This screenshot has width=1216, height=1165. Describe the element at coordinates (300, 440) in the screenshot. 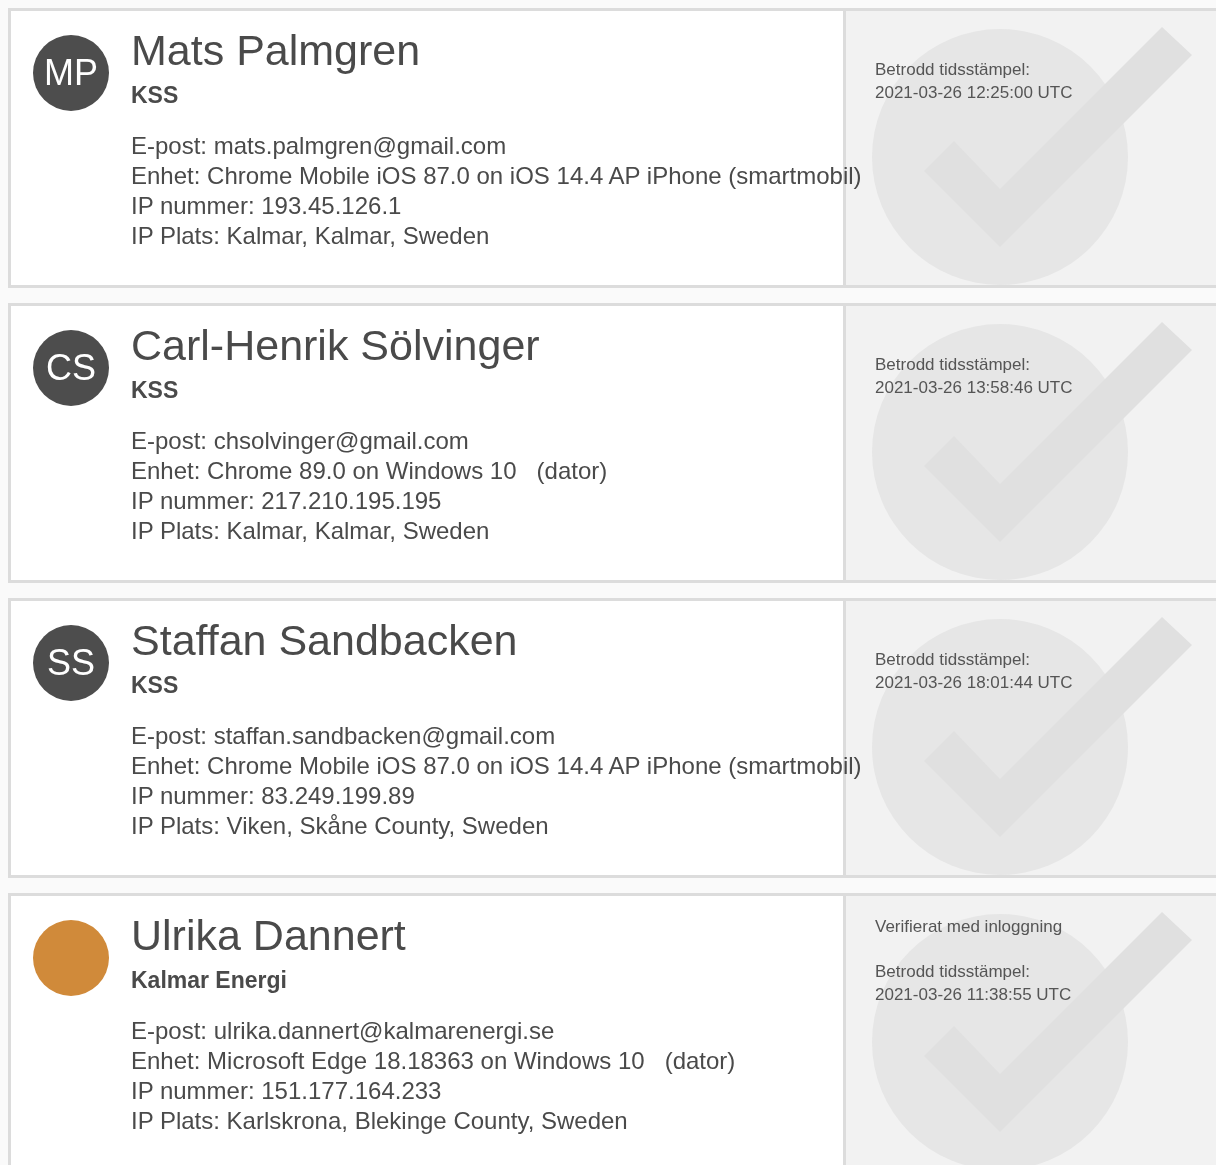

I see `detail-text: E-post: chsolvinger@gmail.com` at that location.